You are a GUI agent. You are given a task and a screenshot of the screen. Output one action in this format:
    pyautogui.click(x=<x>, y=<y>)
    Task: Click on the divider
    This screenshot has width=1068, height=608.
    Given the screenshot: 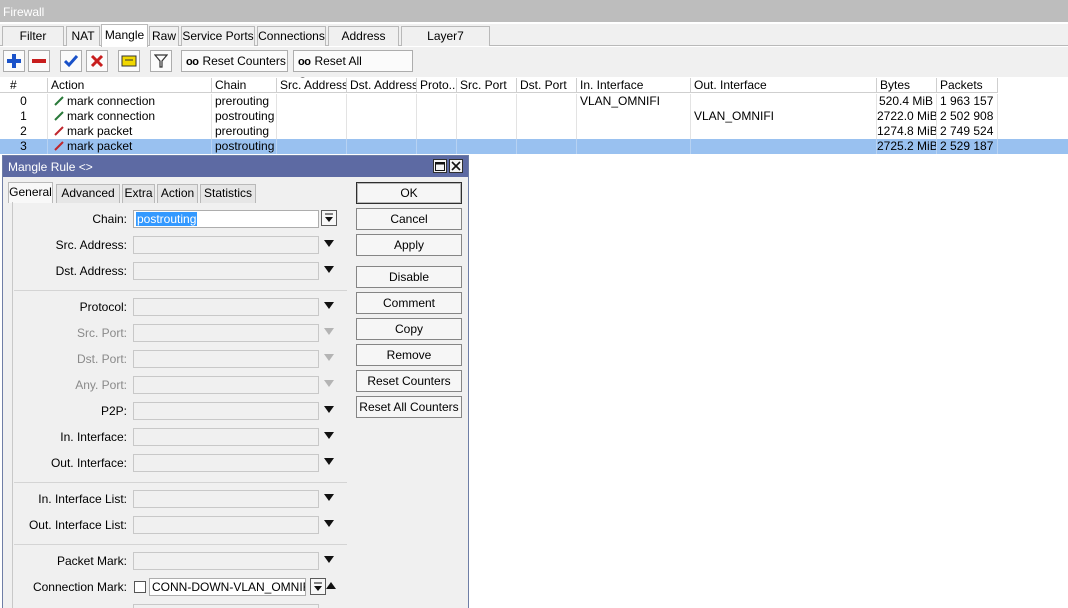 What is the action you would take?
    pyautogui.click(x=180, y=482)
    